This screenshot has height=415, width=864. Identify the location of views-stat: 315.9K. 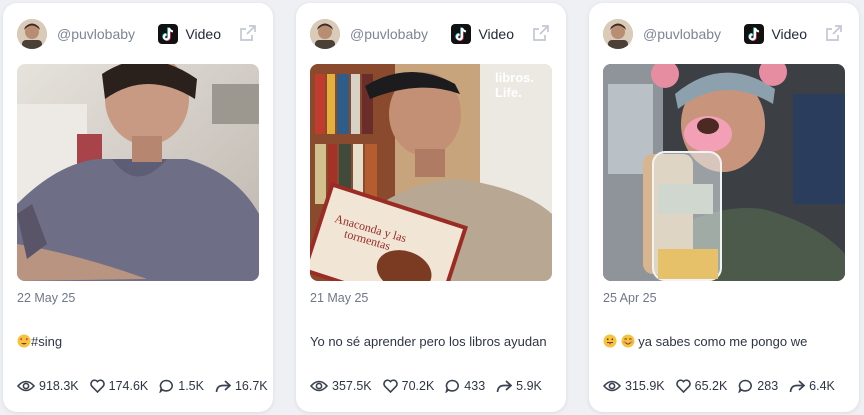
(634, 386).